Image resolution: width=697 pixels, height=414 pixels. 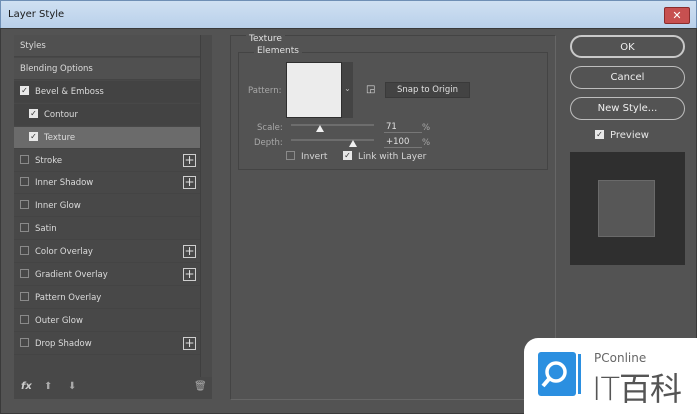 What do you see at coordinates (107, 114) in the screenshot?
I see `style-item-contour: ✓ Contour` at bounding box center [107, 114].